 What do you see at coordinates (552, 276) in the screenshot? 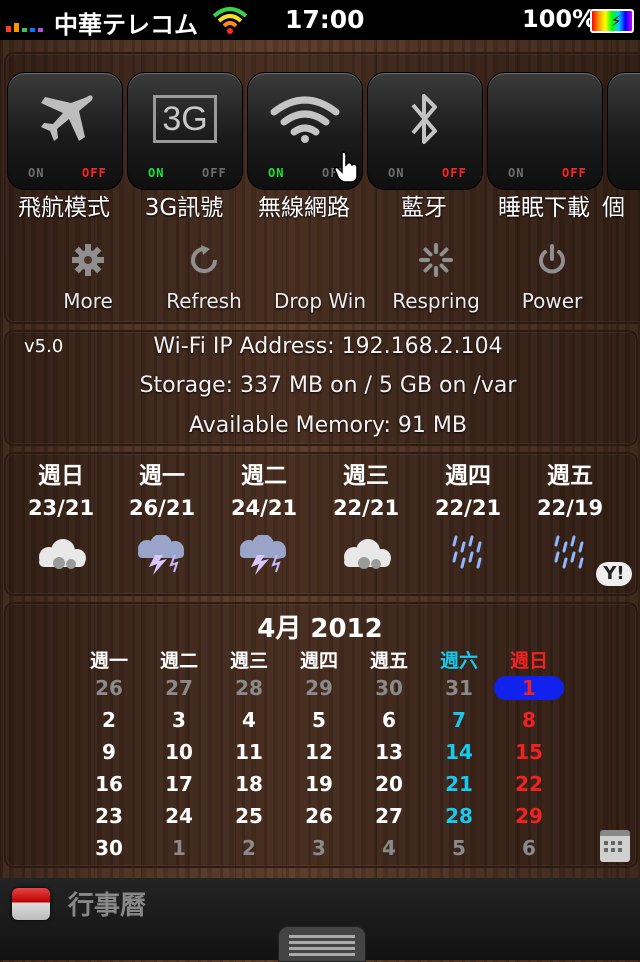
I see `power-button: Power` at bounding box center [552, 276].